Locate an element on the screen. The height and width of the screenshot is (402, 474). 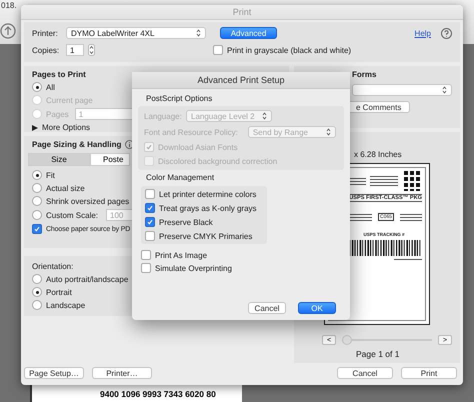
grayscale-label: Print in grayscale (black and white) is located at coordinates (289, 50).